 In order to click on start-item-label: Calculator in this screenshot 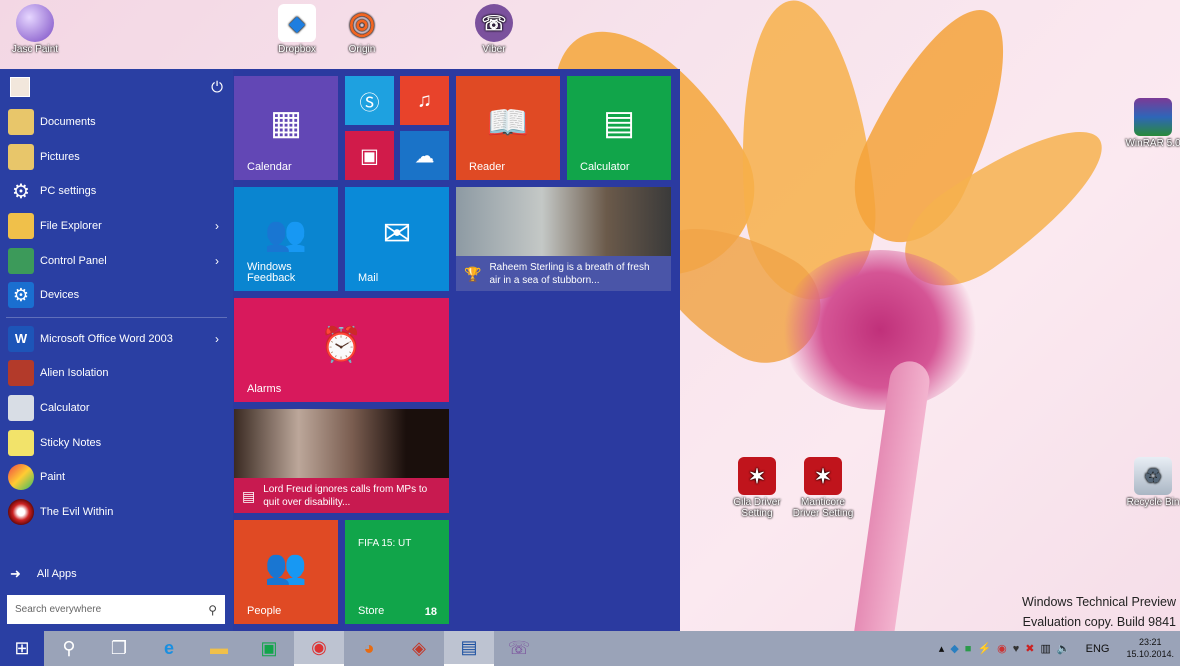, I will do `click(65, 408)`.